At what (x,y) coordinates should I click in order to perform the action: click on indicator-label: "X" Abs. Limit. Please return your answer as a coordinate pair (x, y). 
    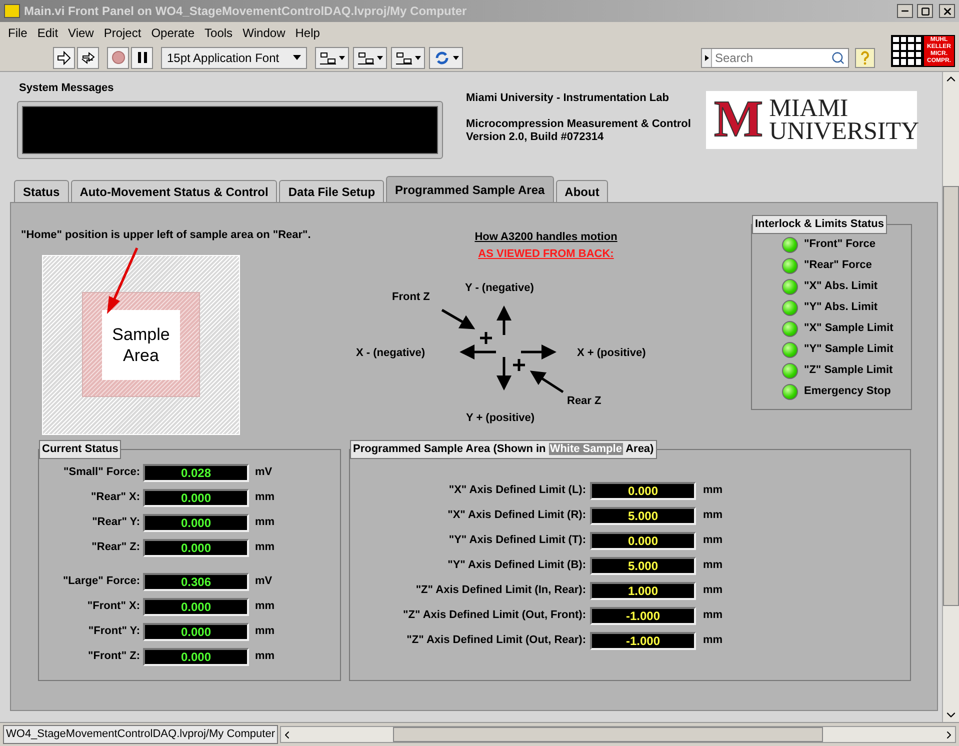
    Looking at the image, I should click on (841, 286).